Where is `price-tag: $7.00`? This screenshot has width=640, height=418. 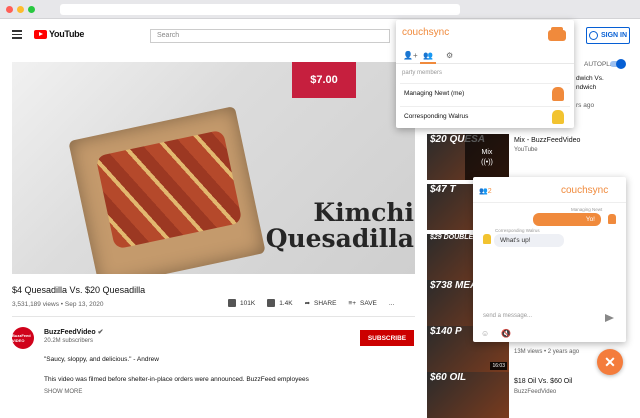
price-tag: $7.00 is located at coordinates (324, 80).